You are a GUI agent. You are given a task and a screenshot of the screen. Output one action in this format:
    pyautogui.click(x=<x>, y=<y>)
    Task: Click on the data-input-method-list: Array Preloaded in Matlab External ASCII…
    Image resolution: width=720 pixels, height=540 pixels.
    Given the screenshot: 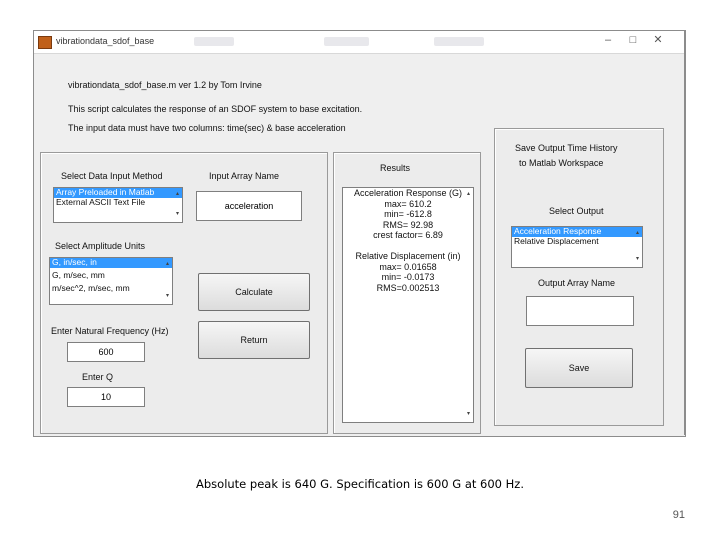 What is the action you would take?
    pyautogui.click(x=118, y=205)
    